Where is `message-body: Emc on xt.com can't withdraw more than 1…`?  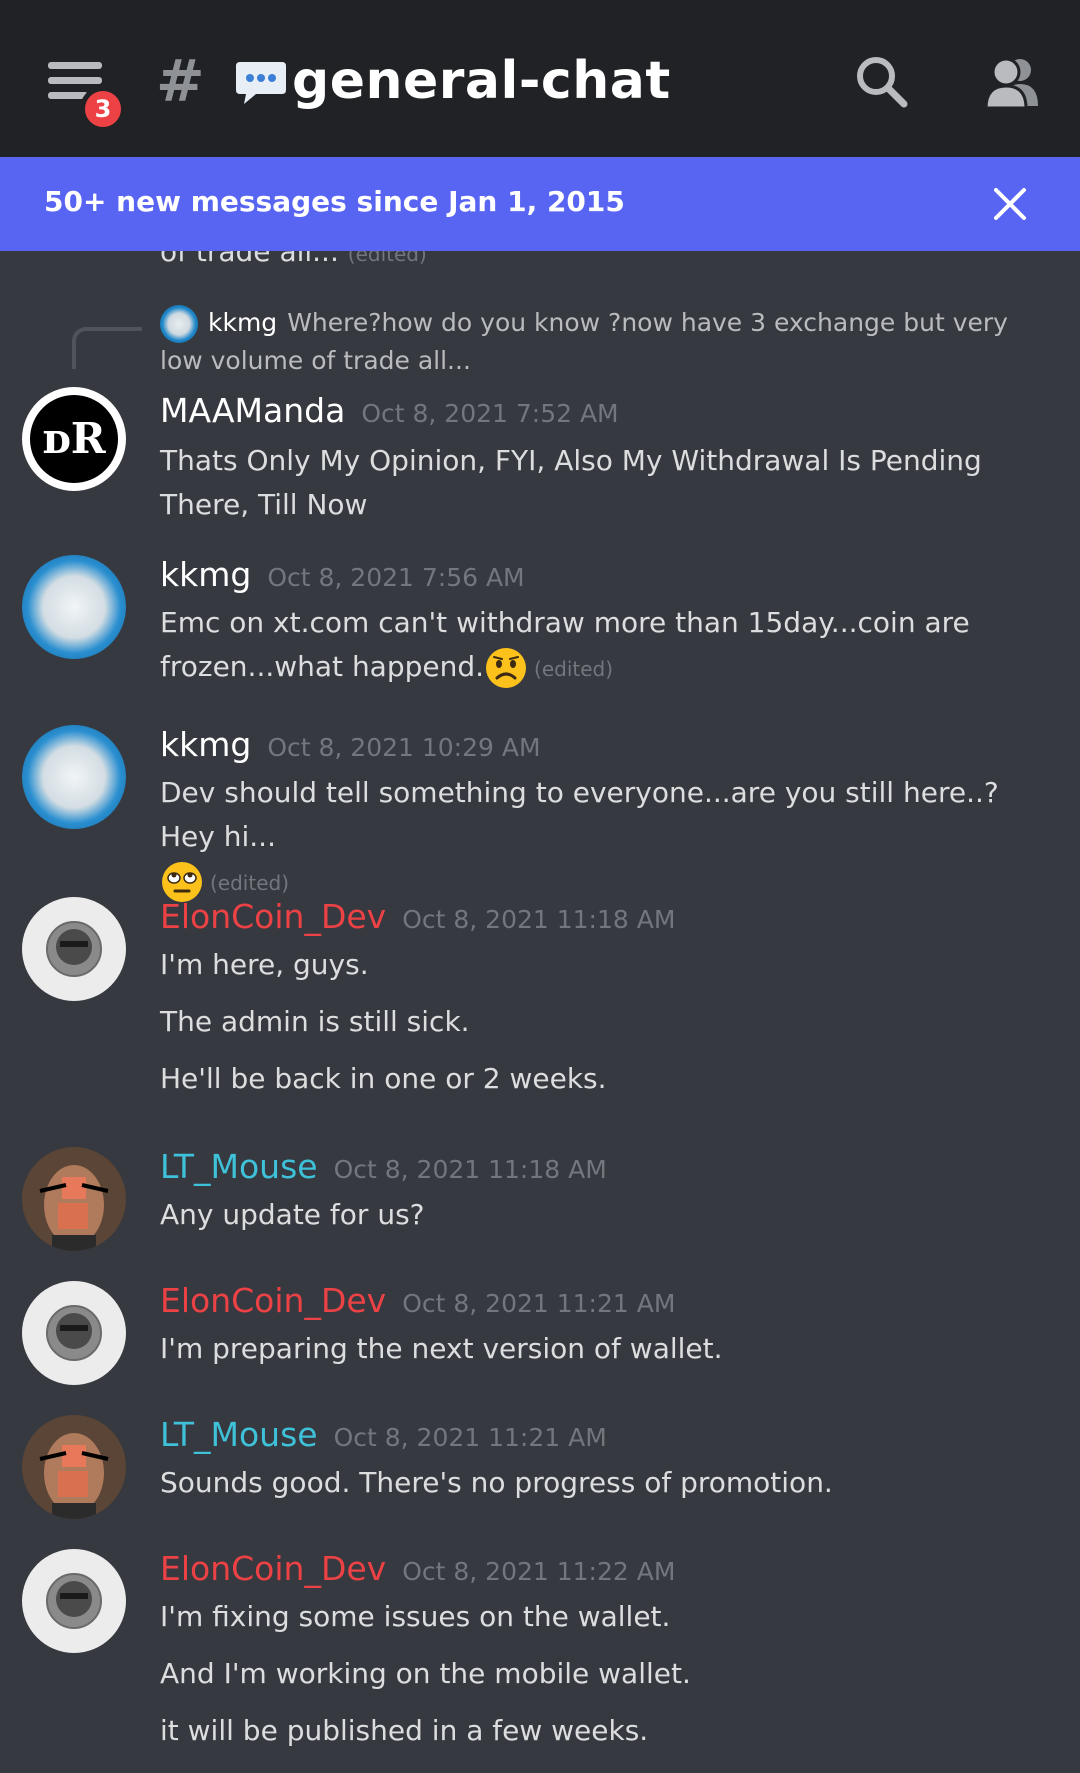 message-body: Emc on xt.com can't withdraw more than 1… is located at coordinates (610, 646).